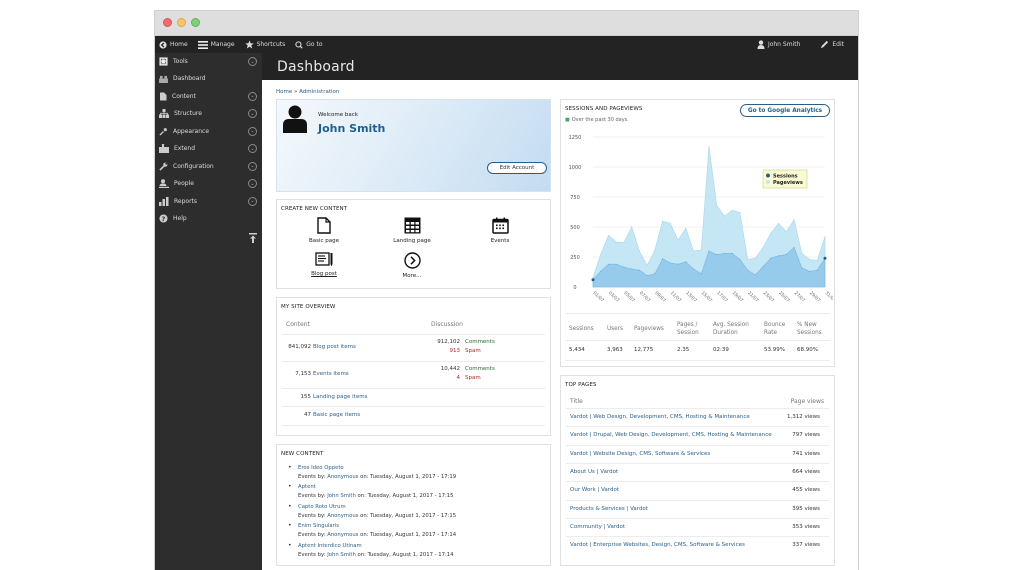 The height and width of the screenshot is (570, 1012). Describe the element at coordinates (191, 131) in the screenshot. I see `sidebar-item-label: Appearance` at that location.